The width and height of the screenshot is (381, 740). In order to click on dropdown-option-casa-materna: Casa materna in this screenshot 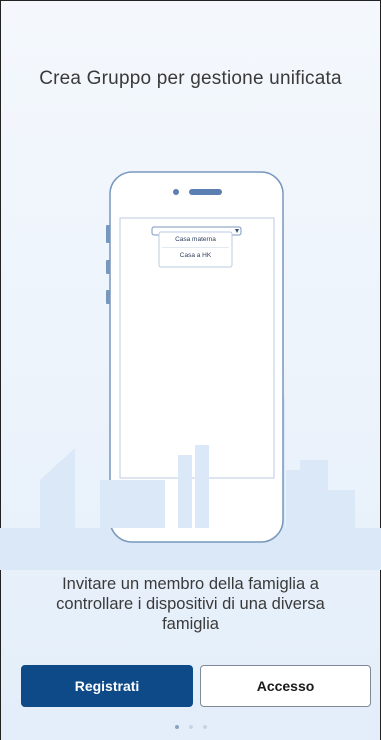, I will do `click(195, 239)`.